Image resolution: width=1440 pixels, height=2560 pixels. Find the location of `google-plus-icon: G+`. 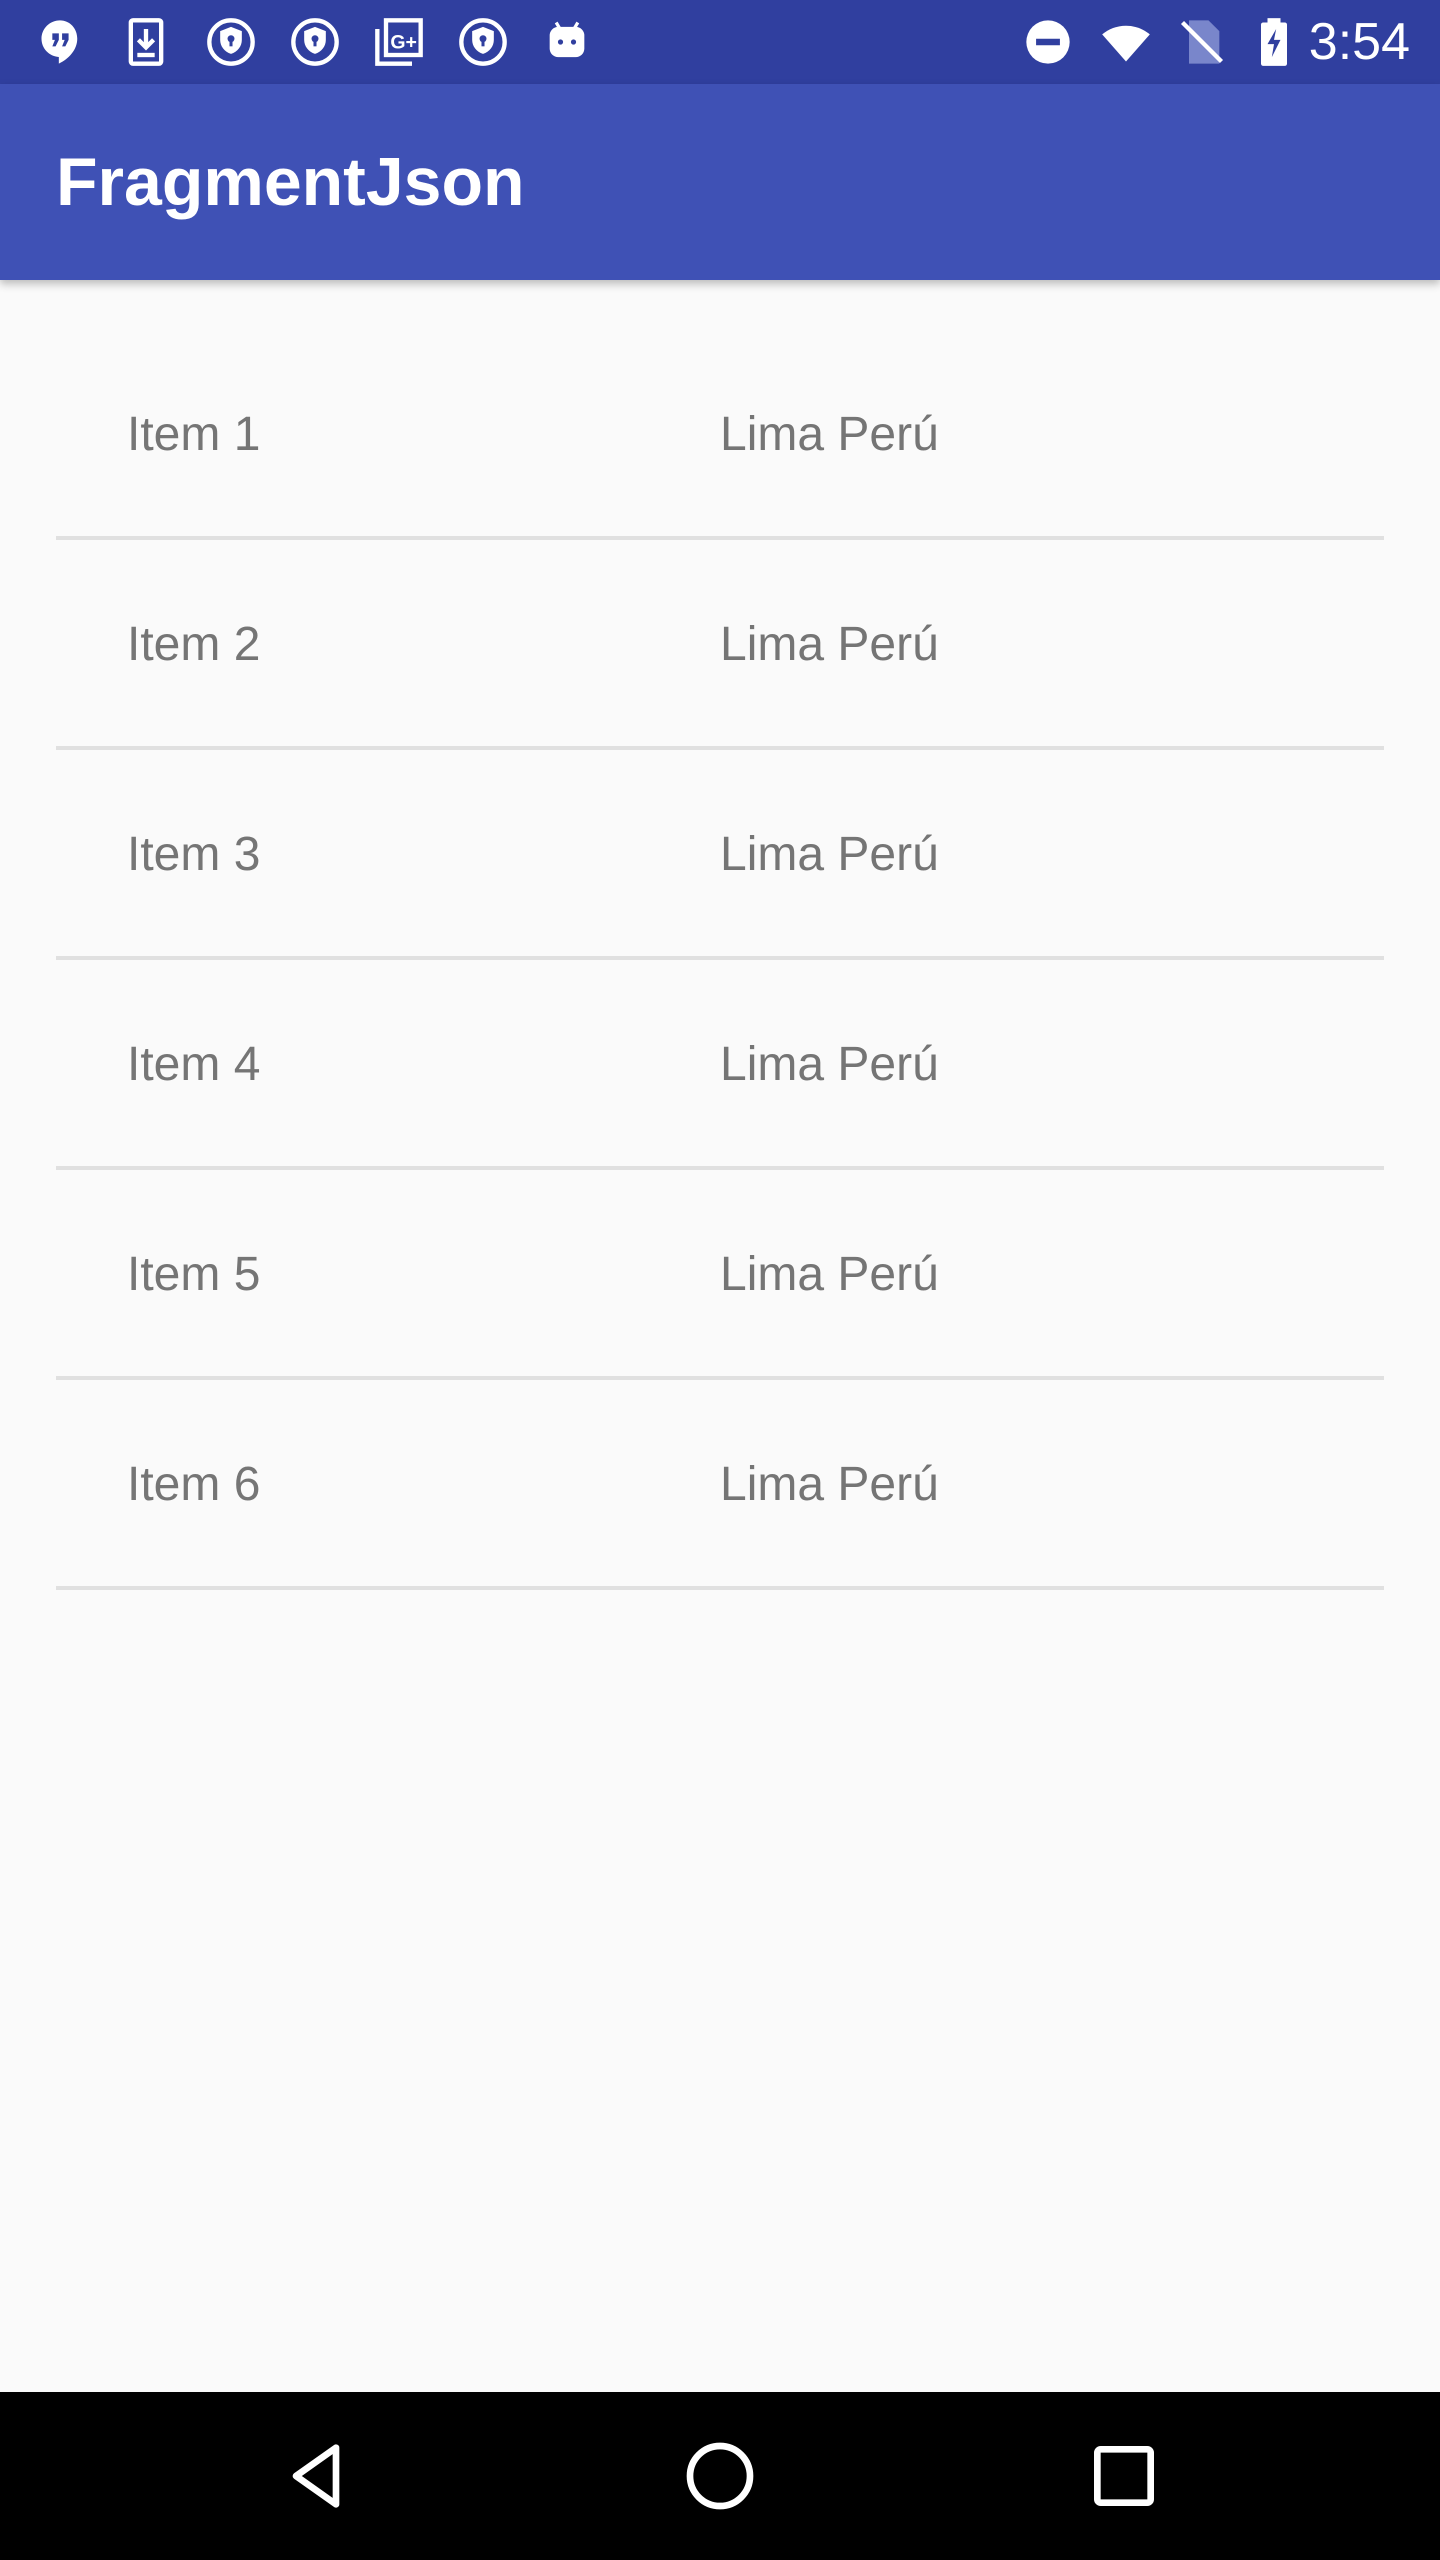

google-plus-icon: G+ is located at coordinates (399, 42).